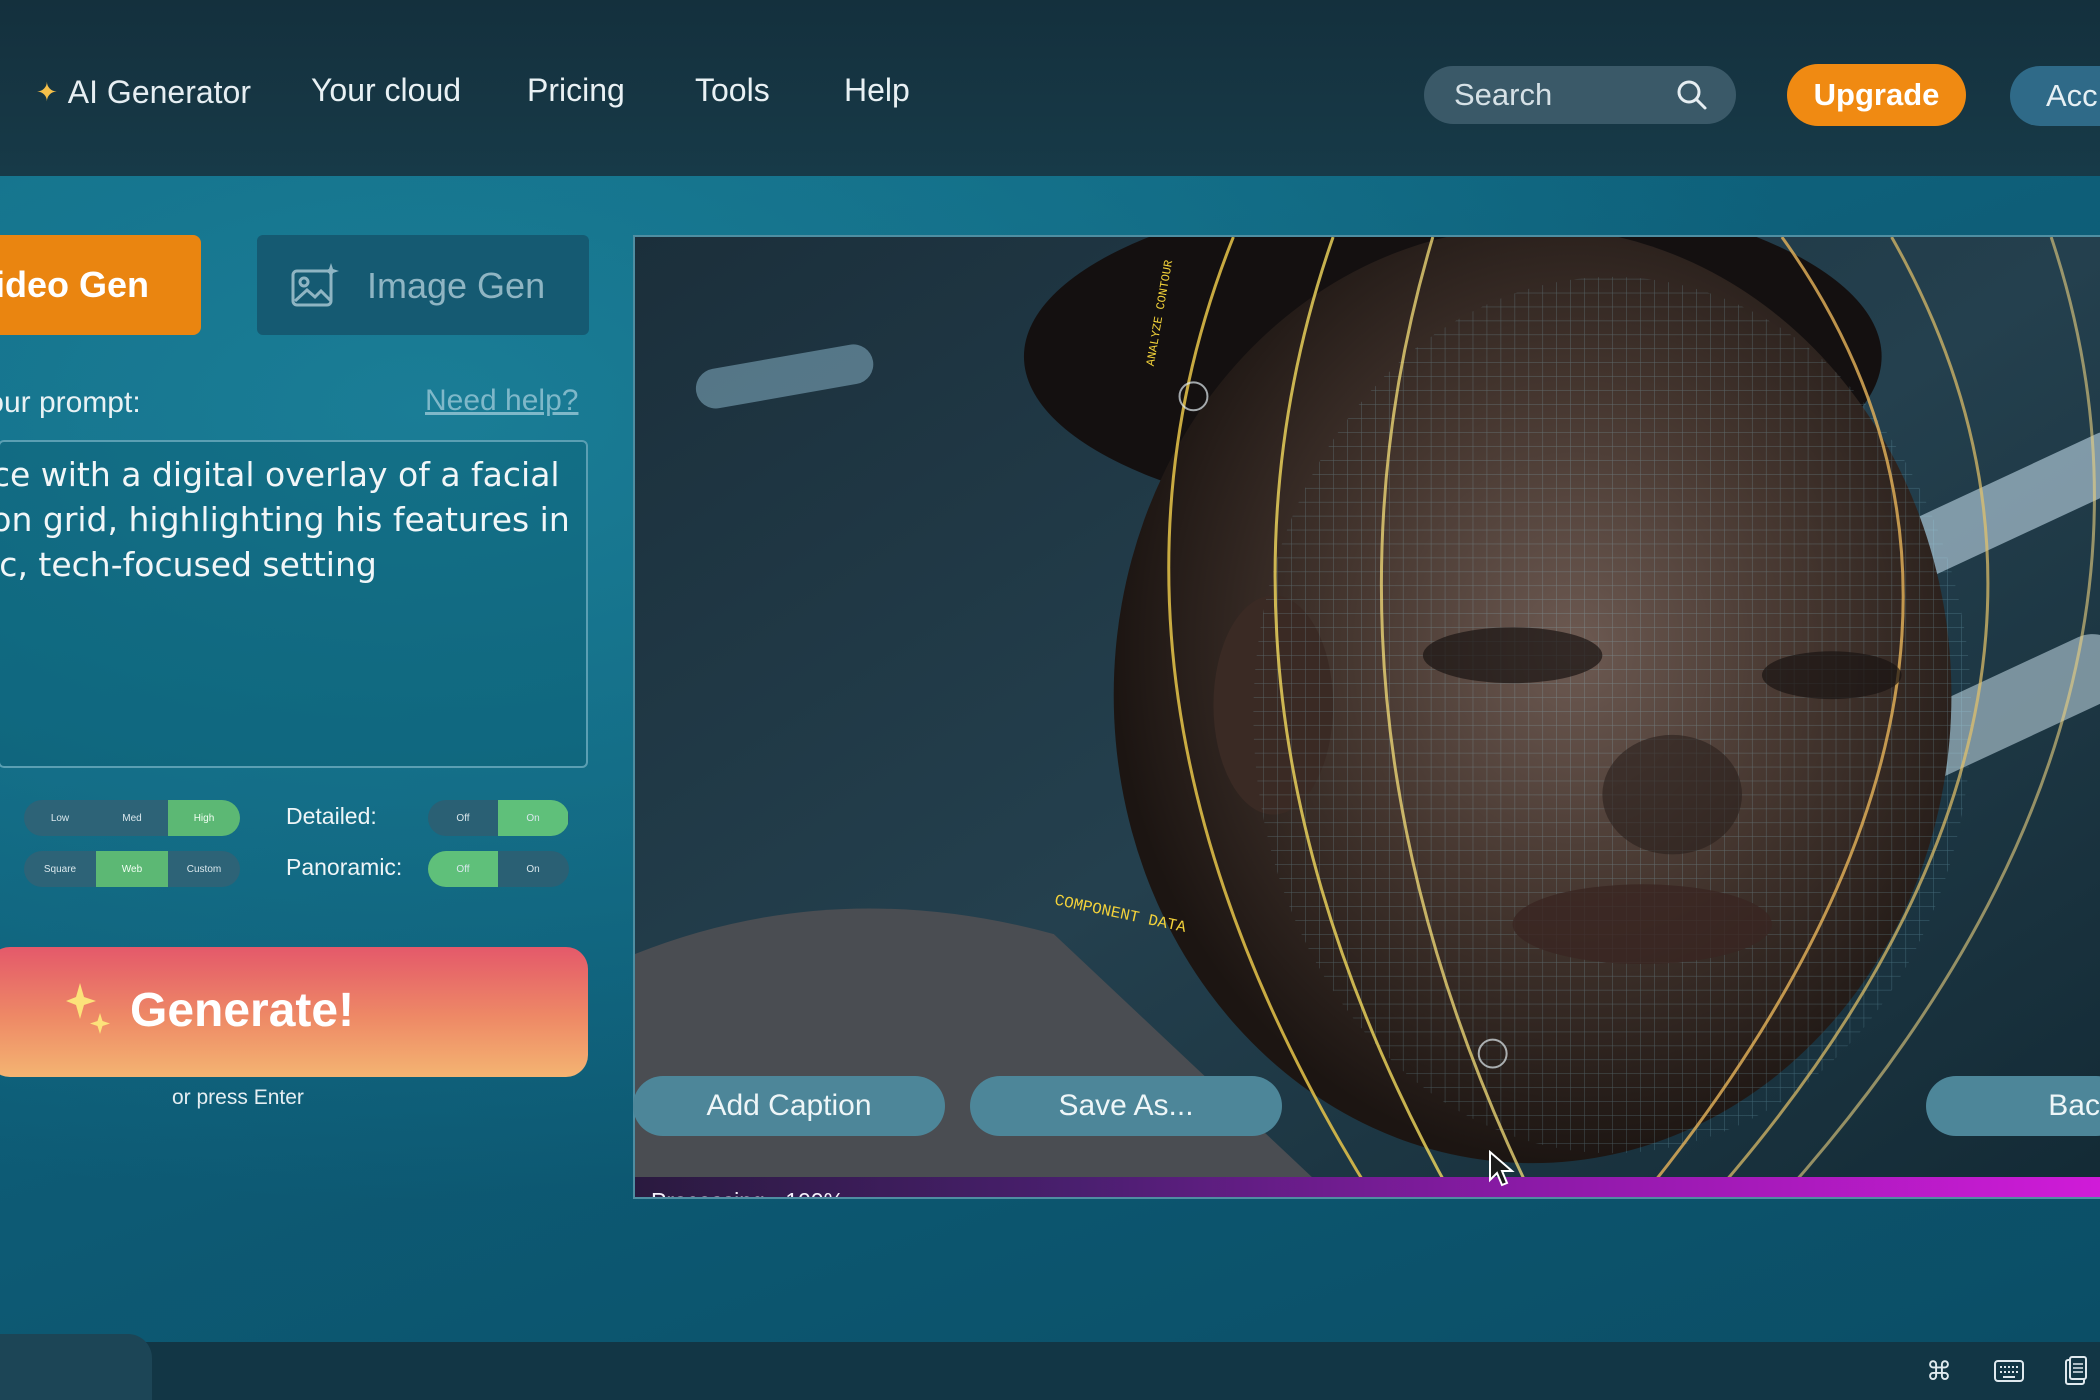 The height and width of the screenshot is (1400, 2100). What do you see at coordinates (1692, 95) in the screenshot?
I see `search-icon` at bounding box center [1692, 95].